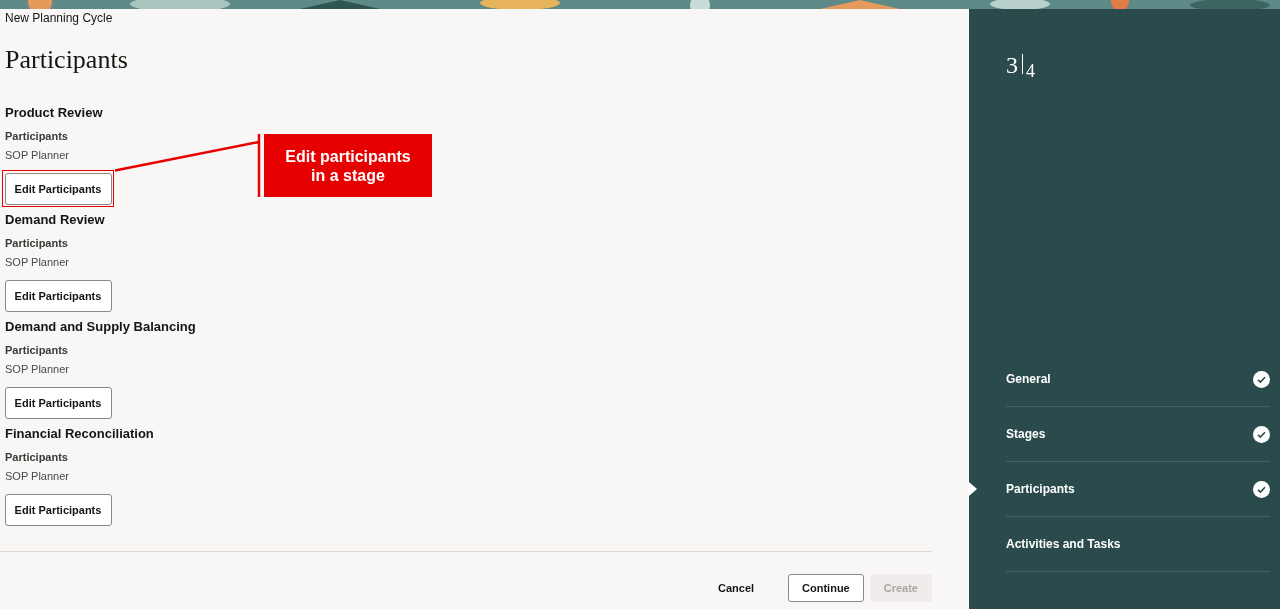 This screenshot has height=609, width=1280. Describe the element at coordinates (1030, 71) in the screenshot. I see `total-steps-number: 4` at that location.